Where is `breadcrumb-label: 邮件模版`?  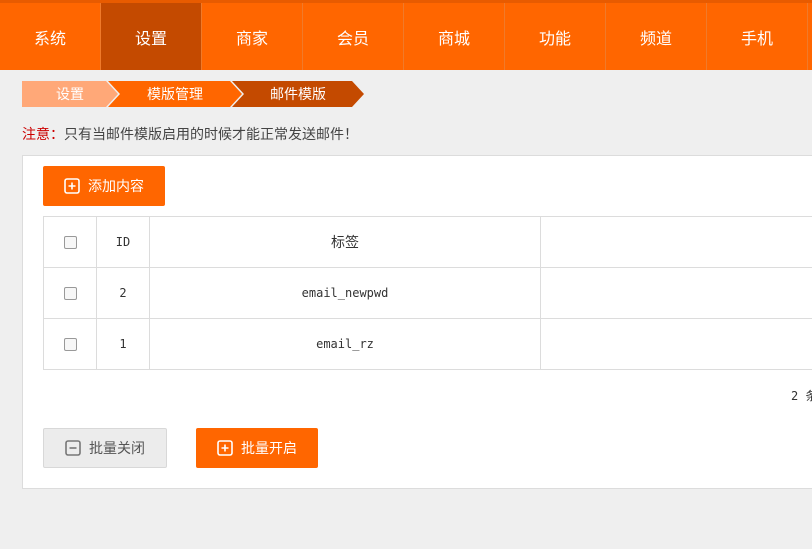
breadcrumb-label: 邮件模版 is located at coordinates (298, 95).